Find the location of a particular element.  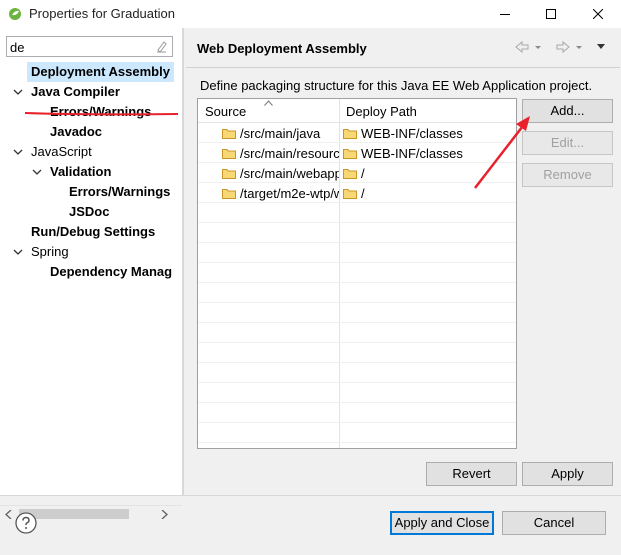

maximize-button is located at coordinates (551, 14).